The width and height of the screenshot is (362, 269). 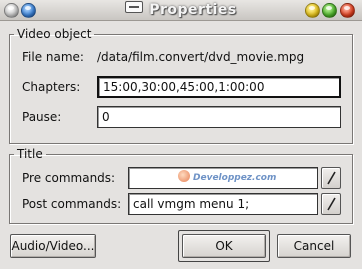 What do you see at coordinates (223, 204) in the screenshot?
I see `post-commands-input: call vmgm menu 1;` at bounding box center [223, 204].